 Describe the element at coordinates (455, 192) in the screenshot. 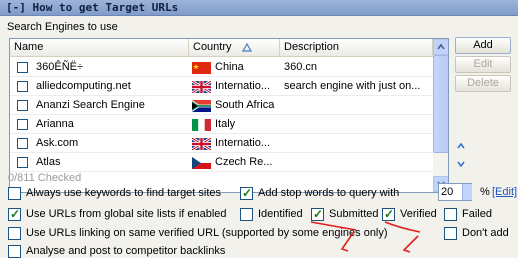

I see `stop-words-spinner: 20` at that location.